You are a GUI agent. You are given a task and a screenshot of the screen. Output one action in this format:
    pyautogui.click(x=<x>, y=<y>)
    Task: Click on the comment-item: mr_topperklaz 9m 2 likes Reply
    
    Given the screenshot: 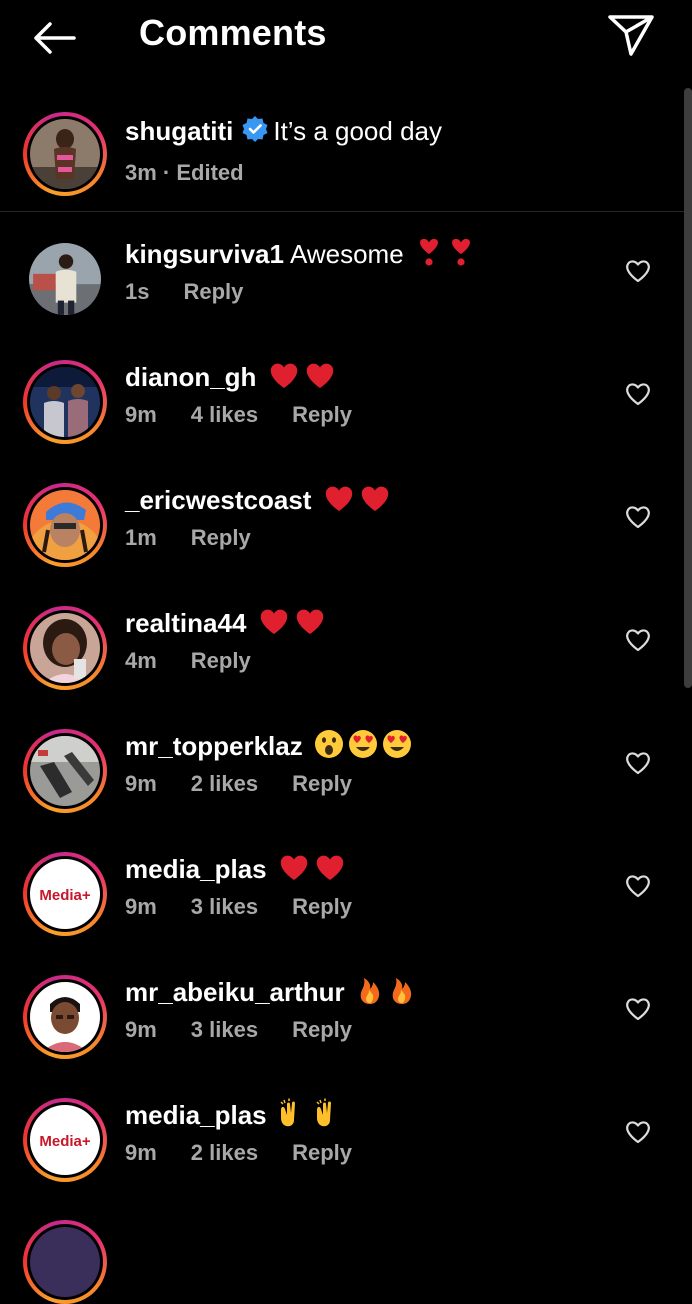 What is the action you would take?
    pyautogui.click(x=342, y=790)
    